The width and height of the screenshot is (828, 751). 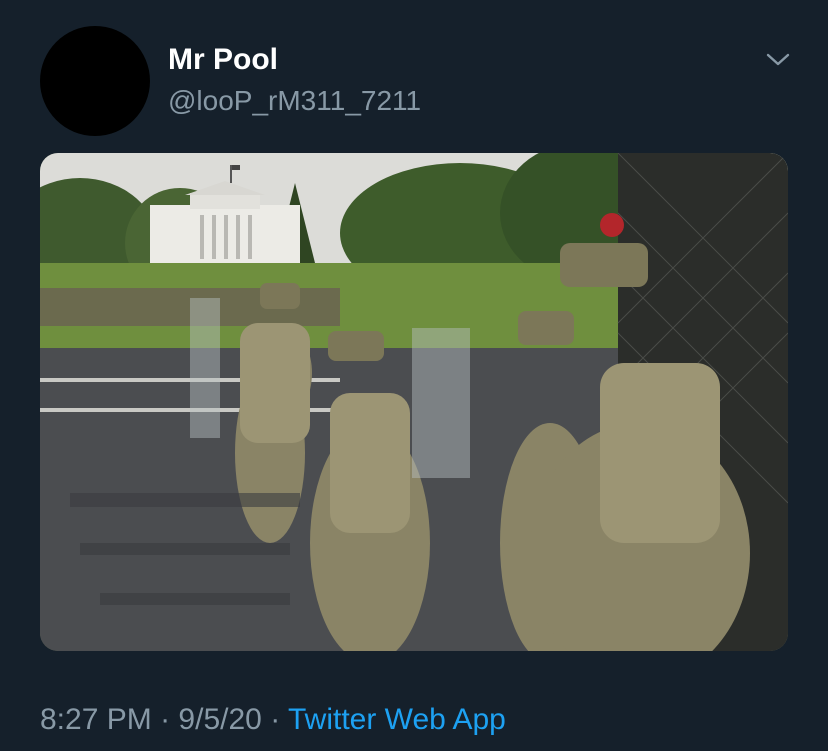 What do you see at coordinates (95, 81) in the screenshot?
I see `avatar` at bounding box center [95, 81].